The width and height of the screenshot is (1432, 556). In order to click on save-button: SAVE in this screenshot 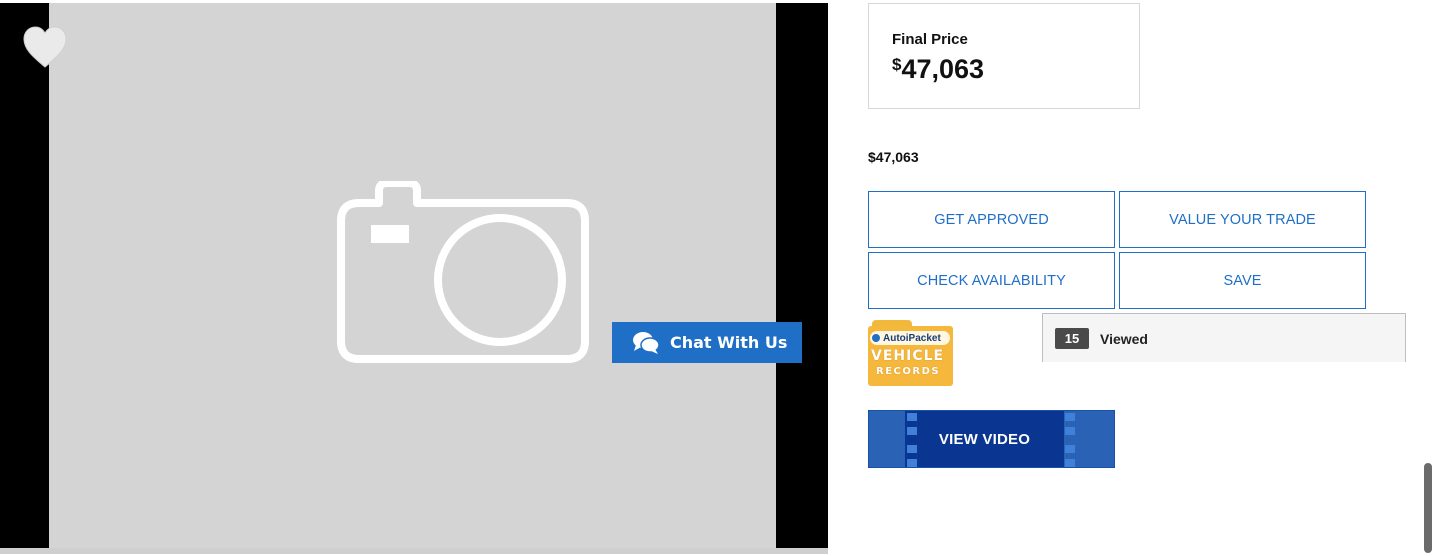, I will do `click(1242, 280)`.